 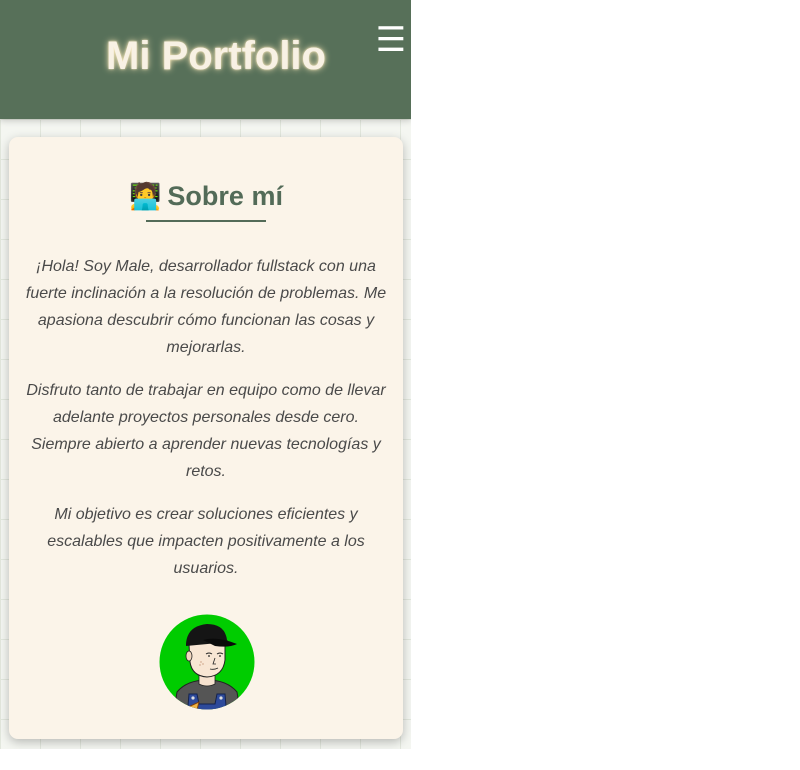 I want to click on site-header: Mi Portfolio ☰, so click(x=205, y=59).